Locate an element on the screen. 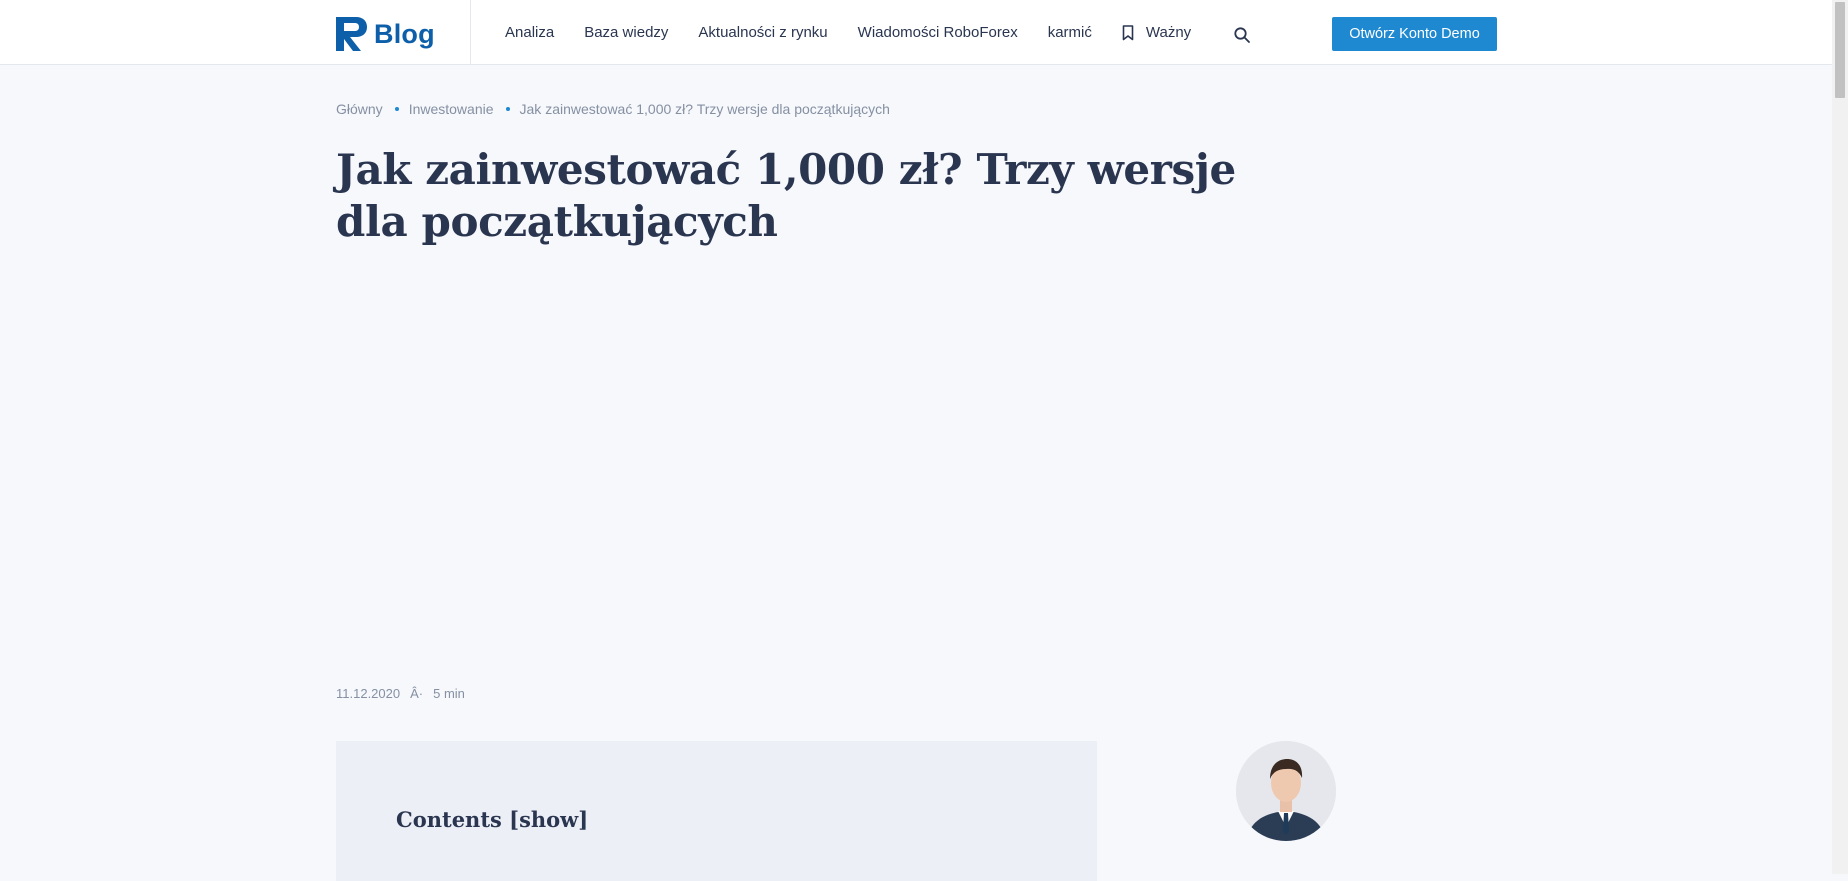  nav-label: Aktualności z rynku is located at coordinates (763, 32).